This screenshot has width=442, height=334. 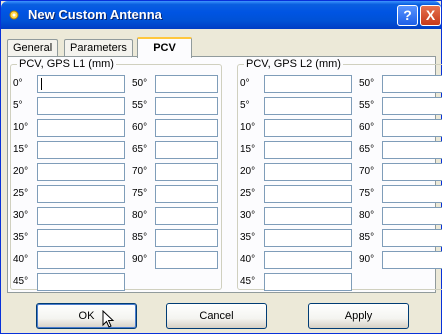 What do you see at coordinates (95, 14) in the screenshot?
I see `window-title: New Custom Antenna` at bounding box center [95, 14].